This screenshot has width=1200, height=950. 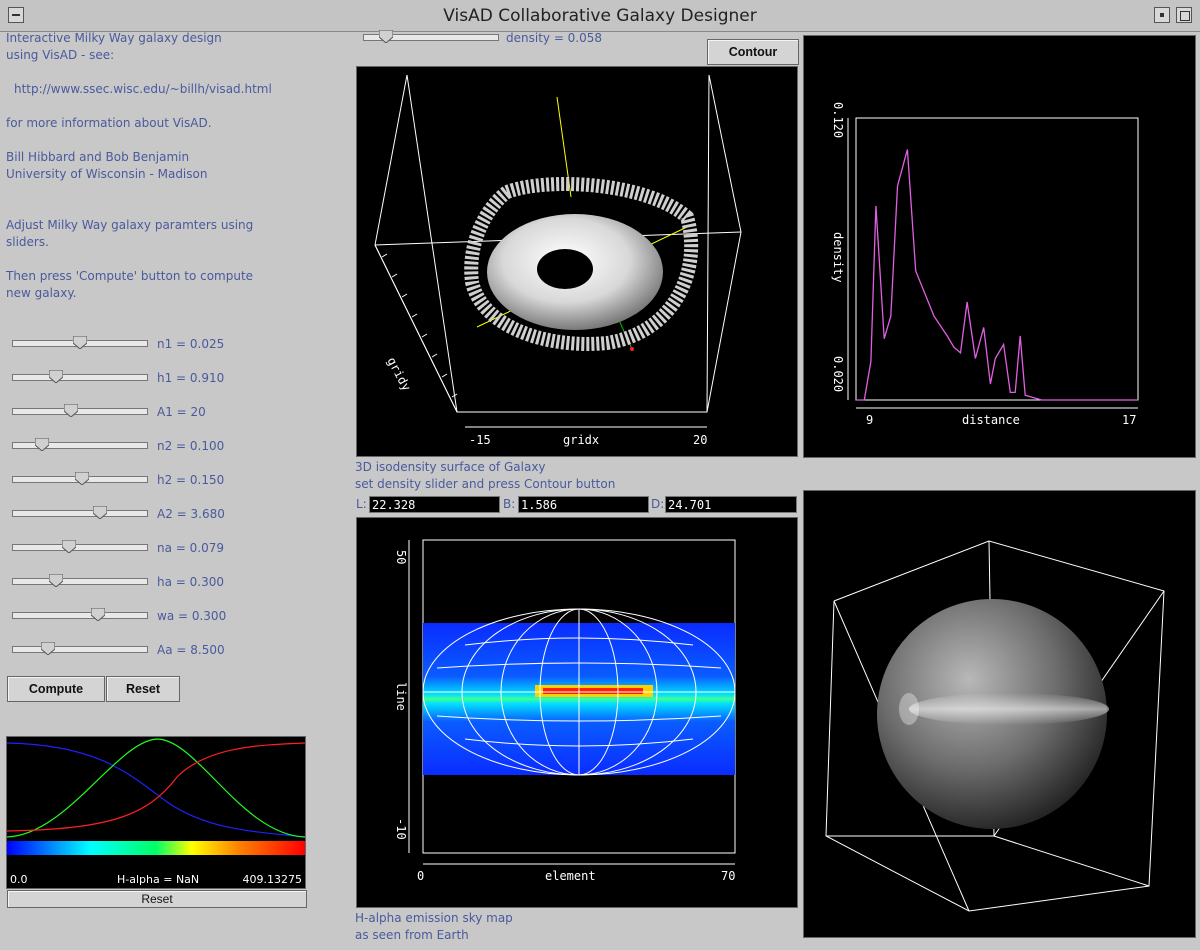 What do you see at coordinates (753, 52) in the screenshot?
I see `contour-button: Contour` at bounding box center [753, 52].